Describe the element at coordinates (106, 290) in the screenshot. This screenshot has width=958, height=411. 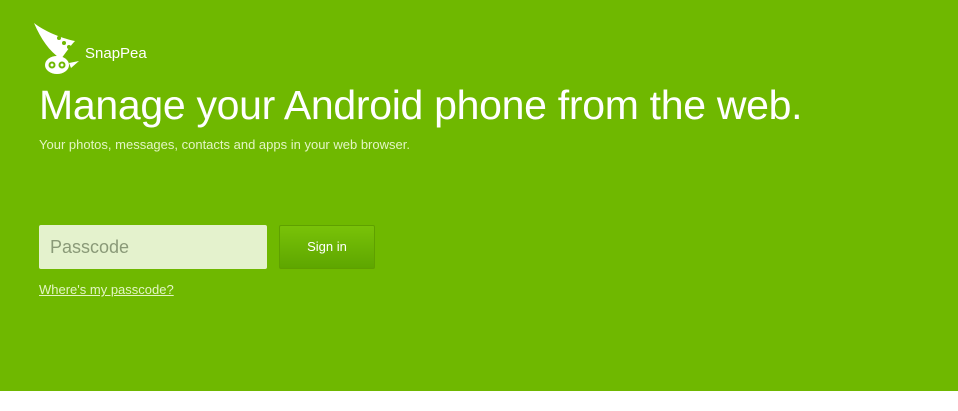
I see `wheres-my-passcode-link: Where's my passcode?` at that location.